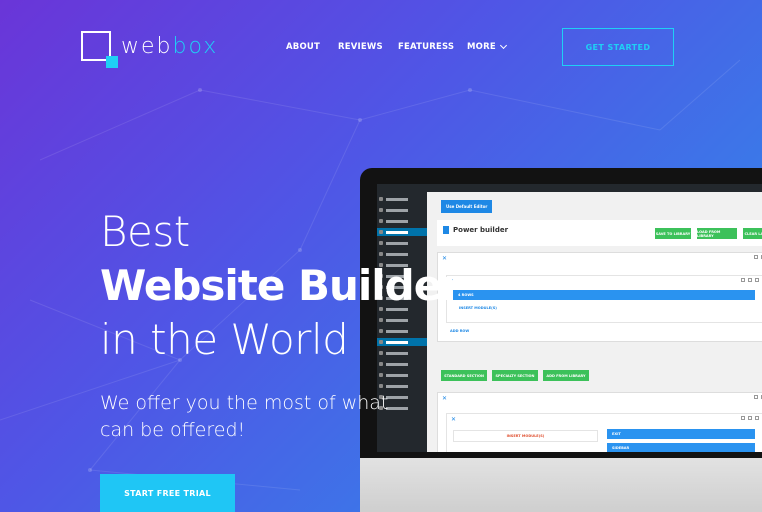  Describe the element at coordinates (467, 206) in the screenshot. I see `use-default-editor-button: Use Default Editor` at that location.